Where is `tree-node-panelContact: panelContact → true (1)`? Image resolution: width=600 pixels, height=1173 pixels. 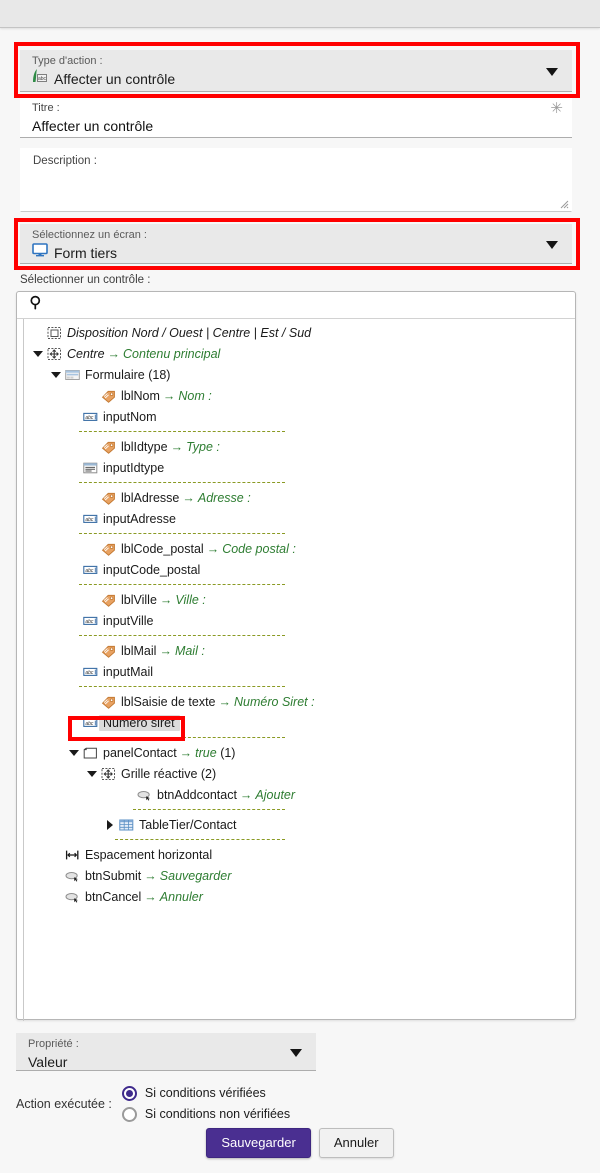 tree-node-panelContact: panelContact → true (1) is located at coordinates (296, 752).